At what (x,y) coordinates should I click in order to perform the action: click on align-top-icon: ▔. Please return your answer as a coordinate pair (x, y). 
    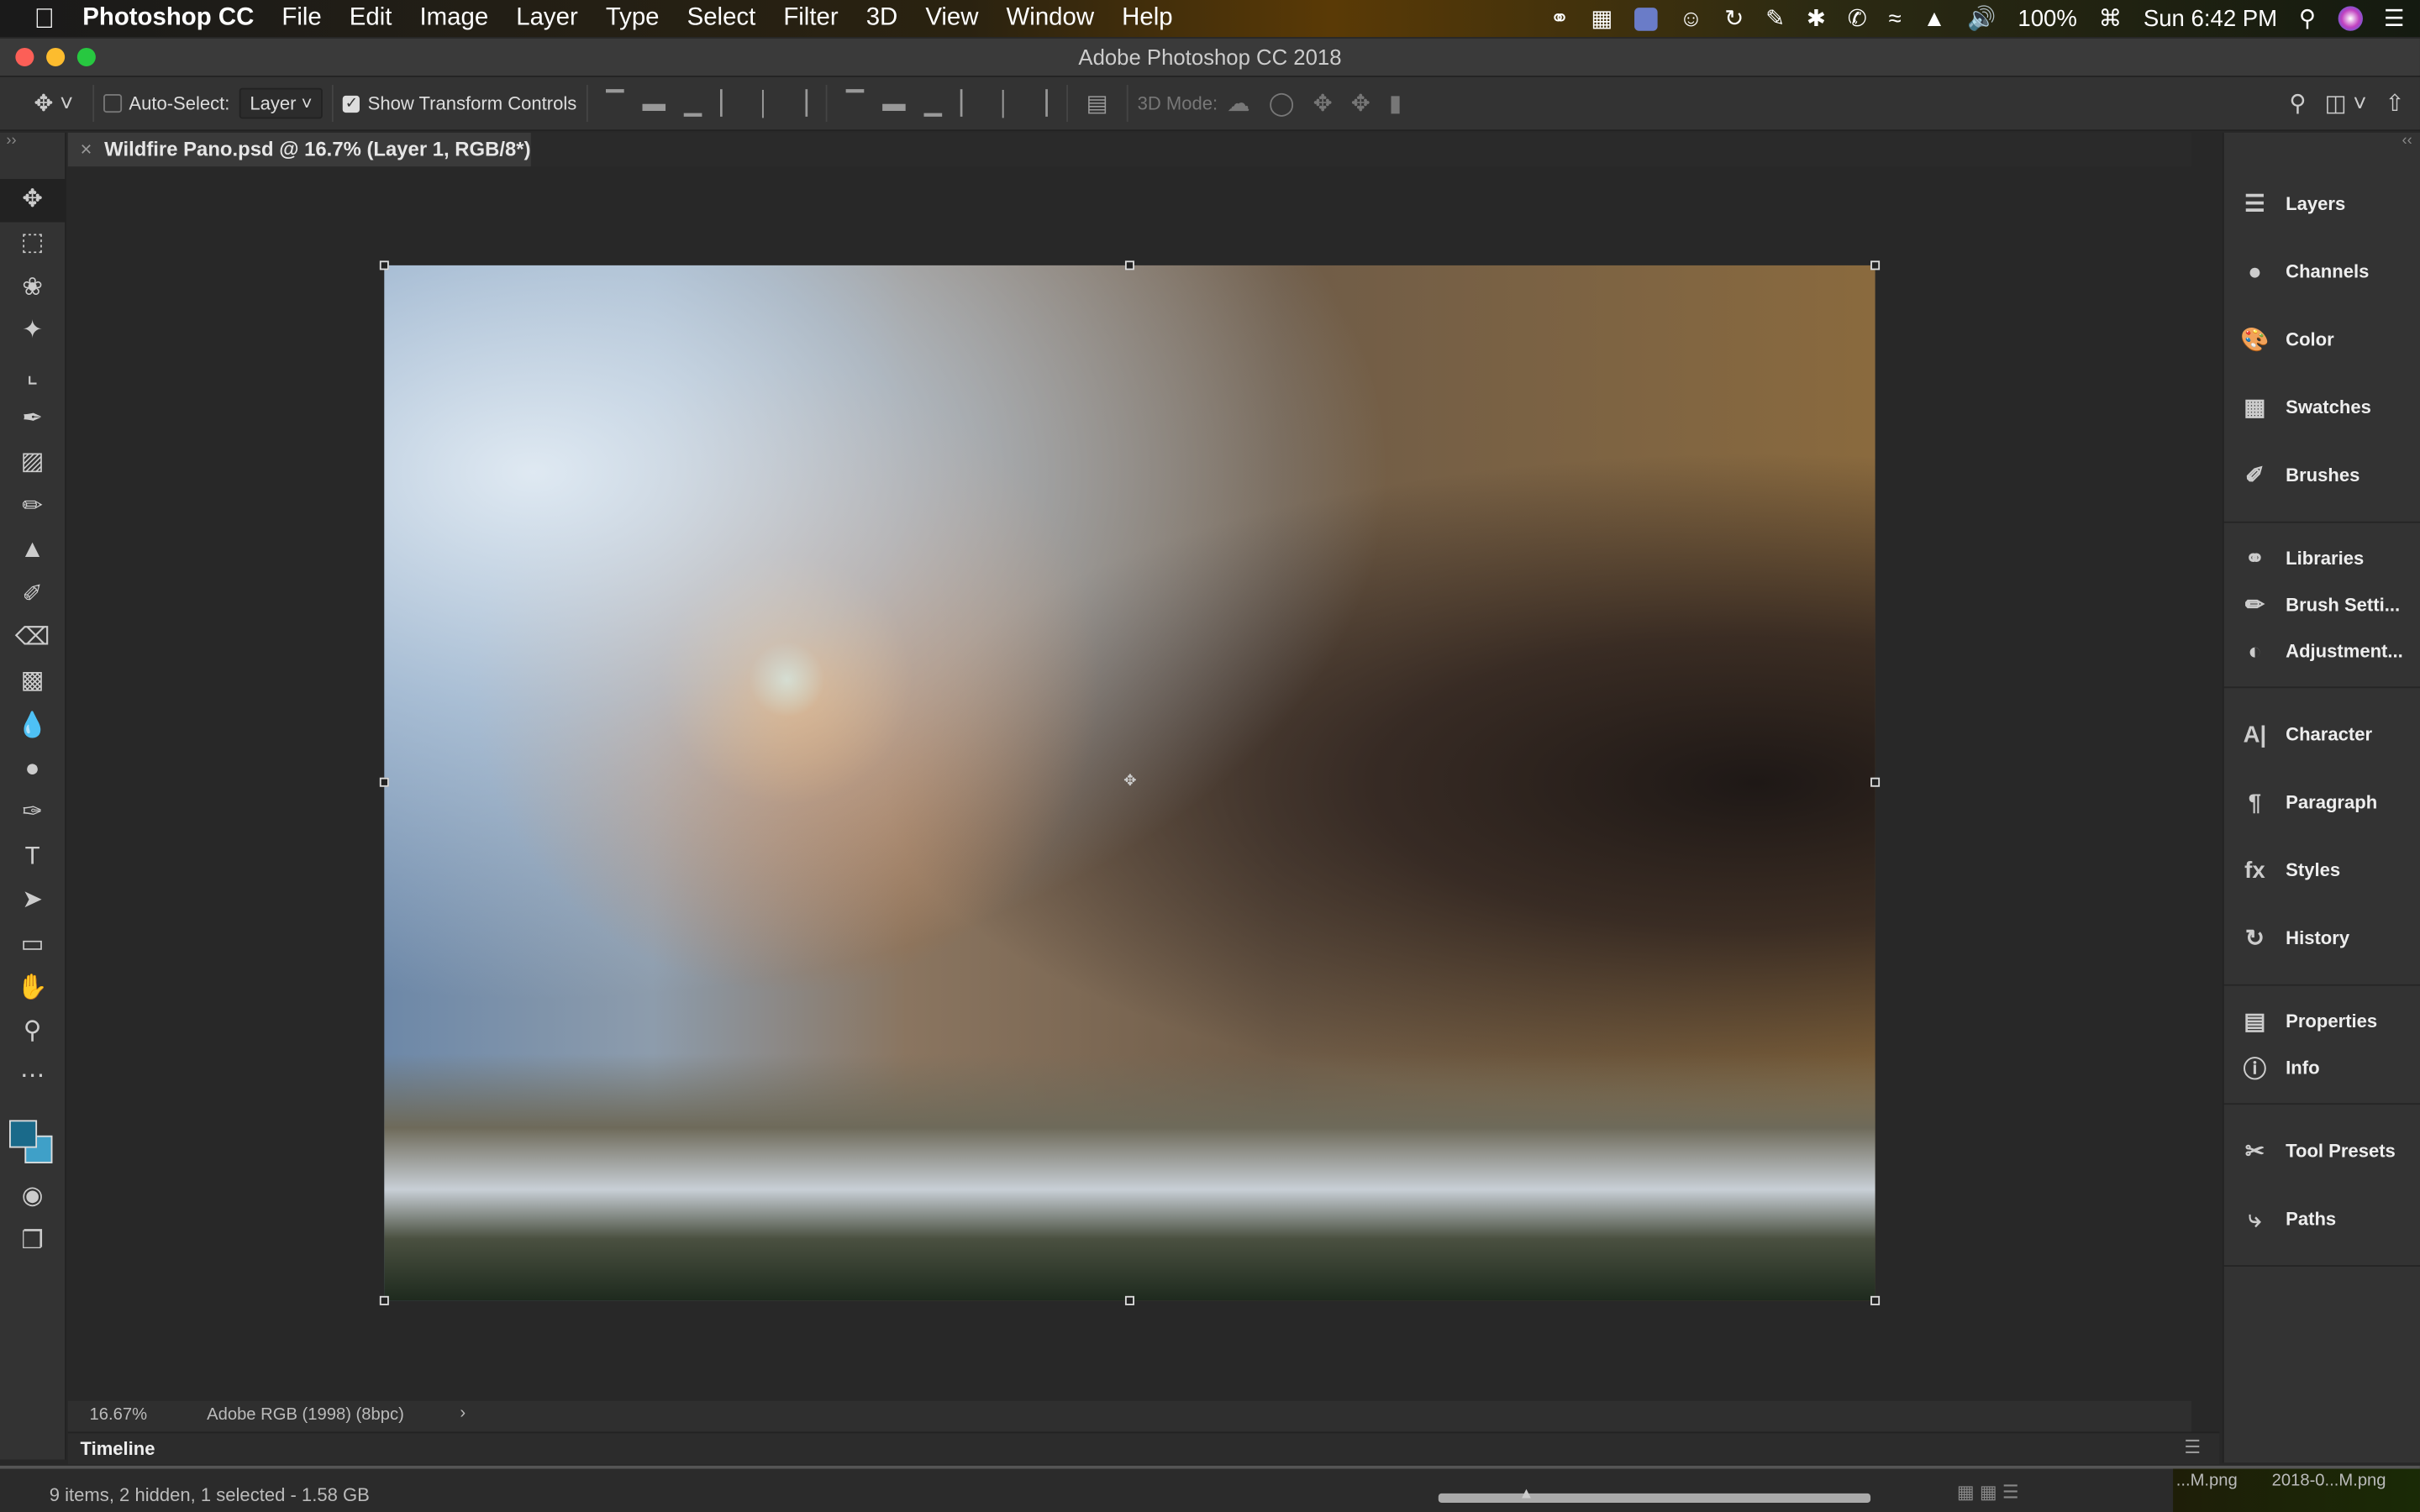
    Looking at the image, I should click on (614, 103).